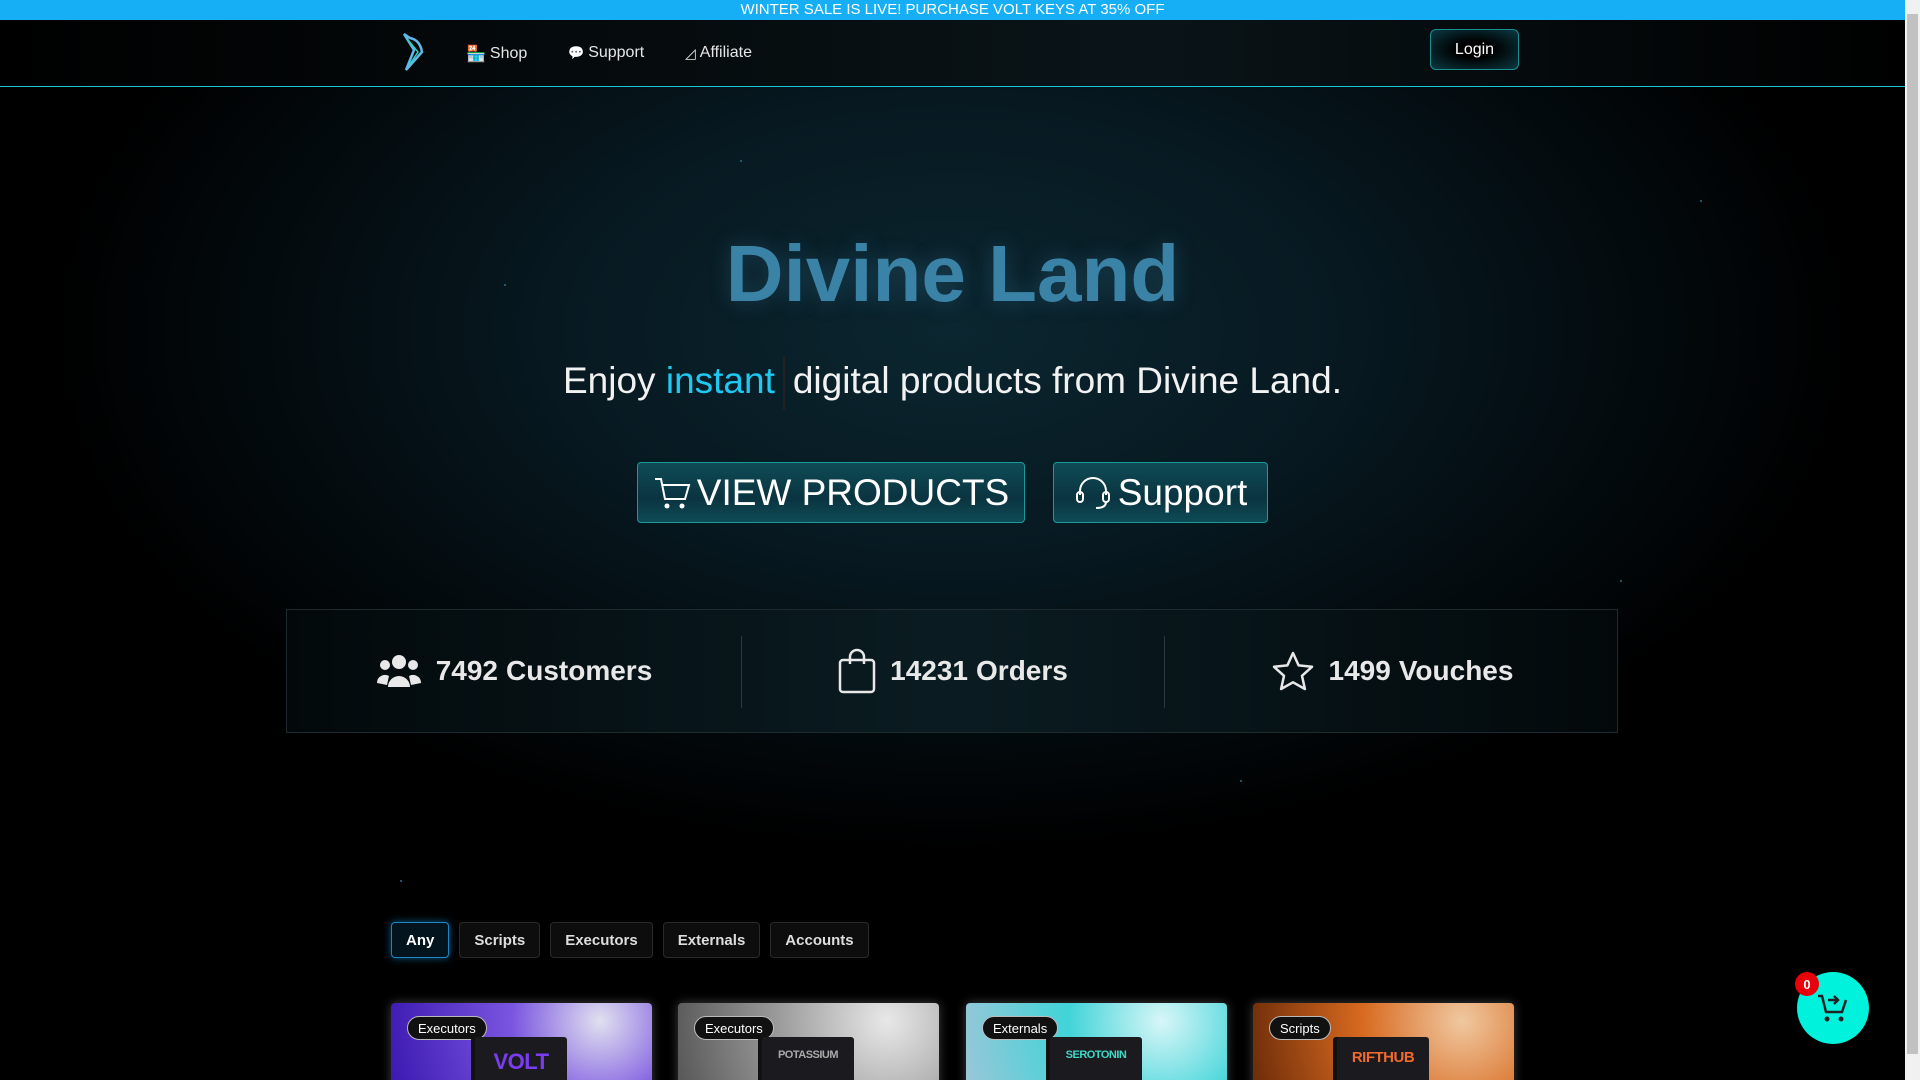  I want to click on product-box-image: VOLT, so click(521, 1058).